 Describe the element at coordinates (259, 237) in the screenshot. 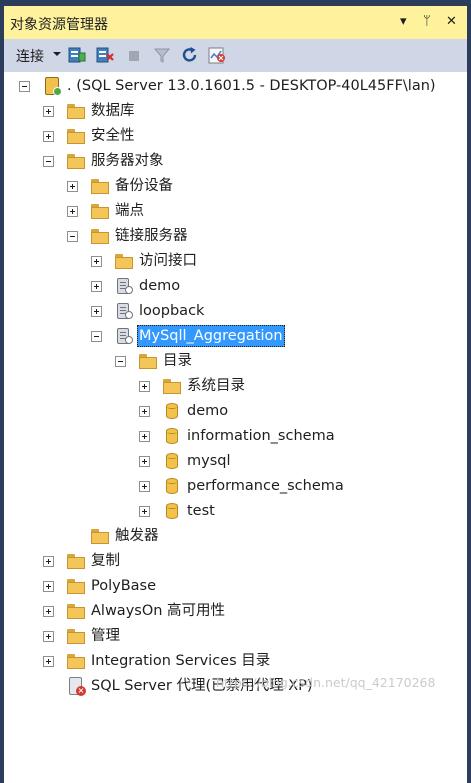

I see `tree-node-linked-servers: 链接服务器` at that location.